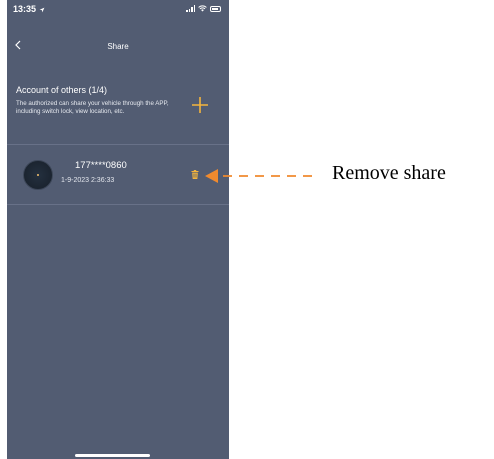 The height and width of the screenshot is (459, 494). What do you see at coordinates (88, 180) in the screenshot?
I see `share-datetime: 1-9-2023 2:36:33` at bounding box center [88, 180].